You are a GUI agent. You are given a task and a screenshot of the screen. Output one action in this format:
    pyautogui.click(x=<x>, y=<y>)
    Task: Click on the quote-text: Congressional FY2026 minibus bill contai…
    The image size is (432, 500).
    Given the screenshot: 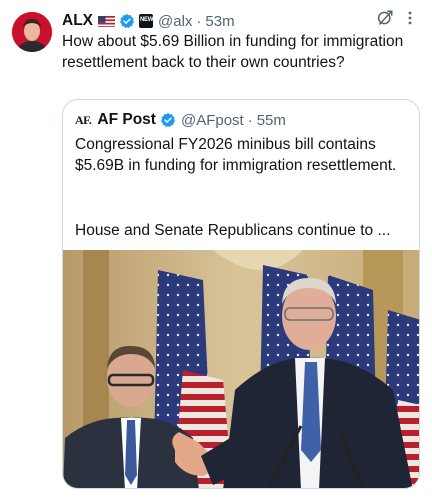 What is the action you would take?
    pyautogui.click(x=236, y=155)
    